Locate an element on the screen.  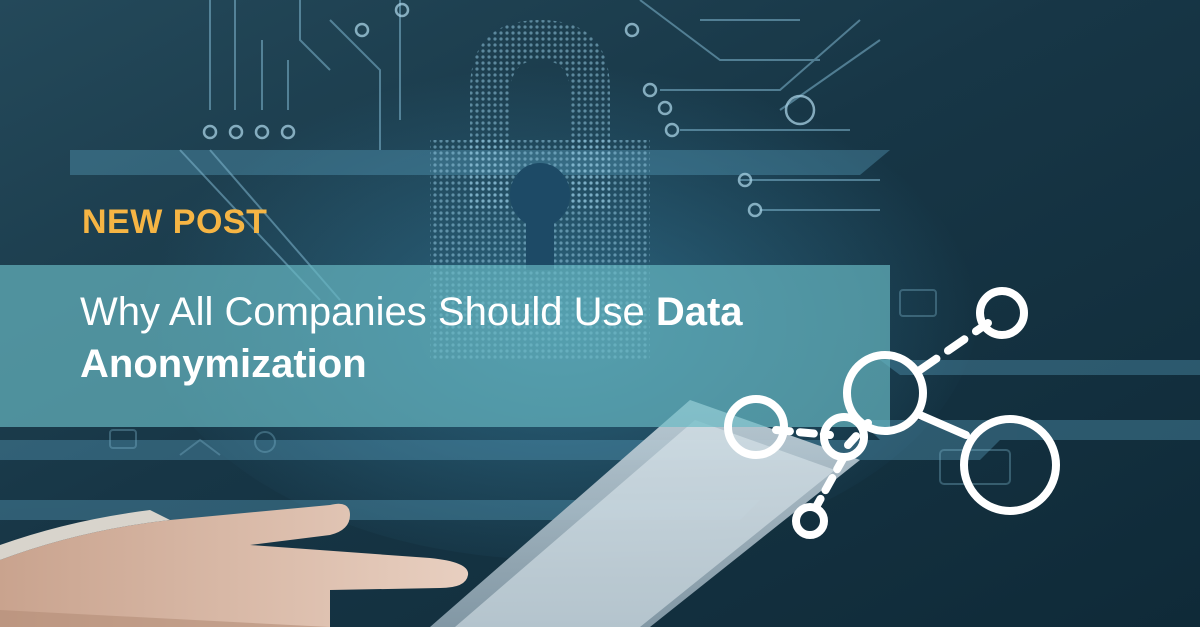
new-post-label: NEW POST is located at coordinates (175, 222).